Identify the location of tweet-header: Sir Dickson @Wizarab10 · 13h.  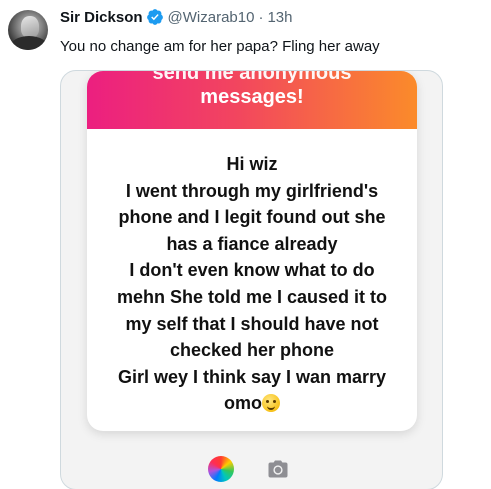
(176, 17).